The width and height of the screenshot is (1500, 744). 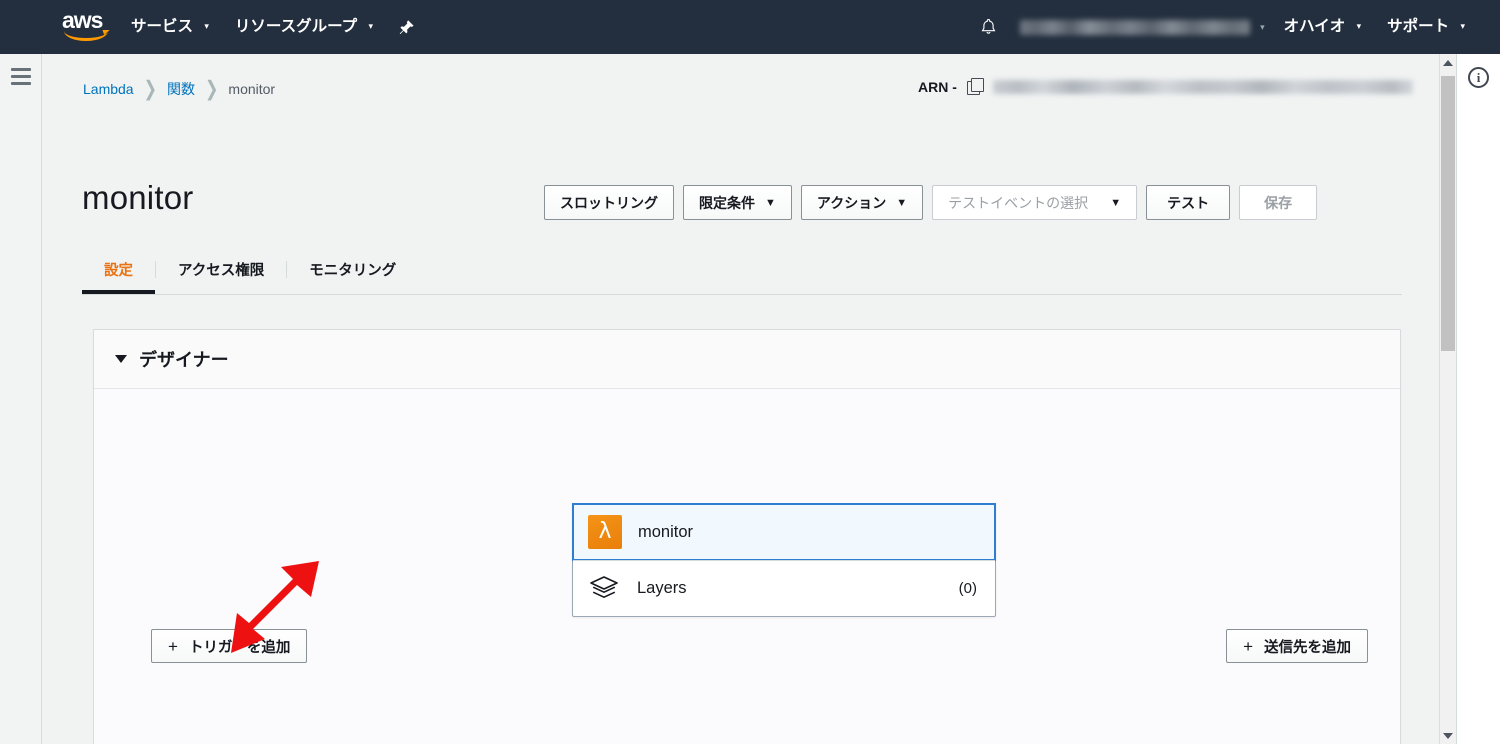 I want to click on qualifier-dropdown-button: 限定条件 ▼, so click(x=737, y=202).